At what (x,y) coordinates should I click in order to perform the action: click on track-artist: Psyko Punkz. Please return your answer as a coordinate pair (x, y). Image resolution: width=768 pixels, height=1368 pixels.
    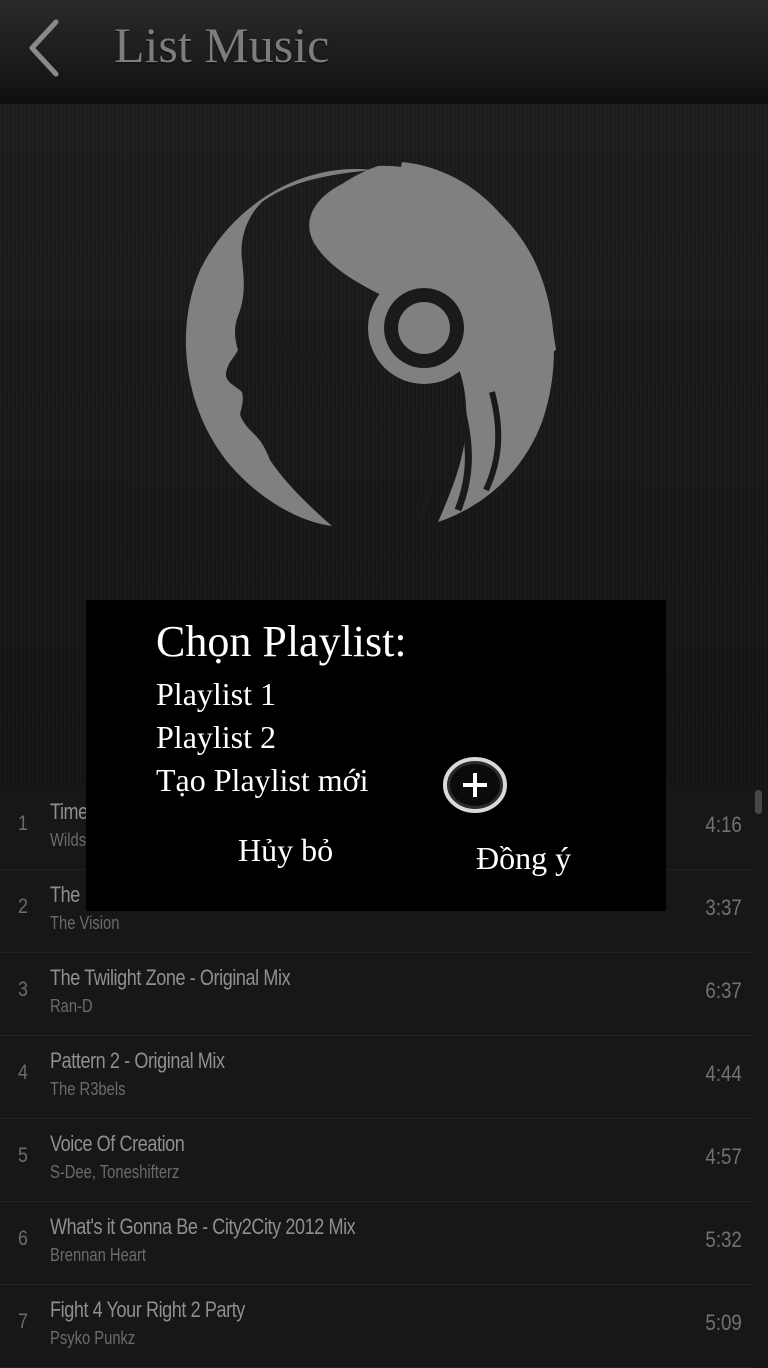
    Looking at the image, I should click on (93, 1338).